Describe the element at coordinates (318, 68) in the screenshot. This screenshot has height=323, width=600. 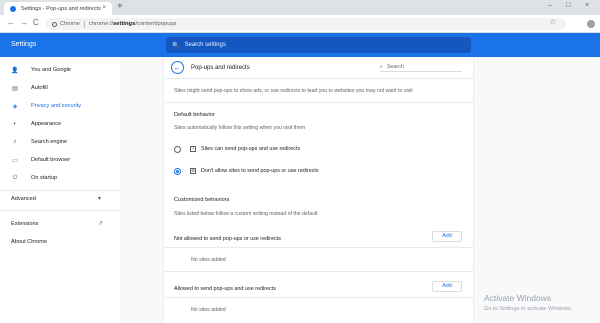
I see `card-header: ← Pop-ups and redirects ⌕ Search` at that location.